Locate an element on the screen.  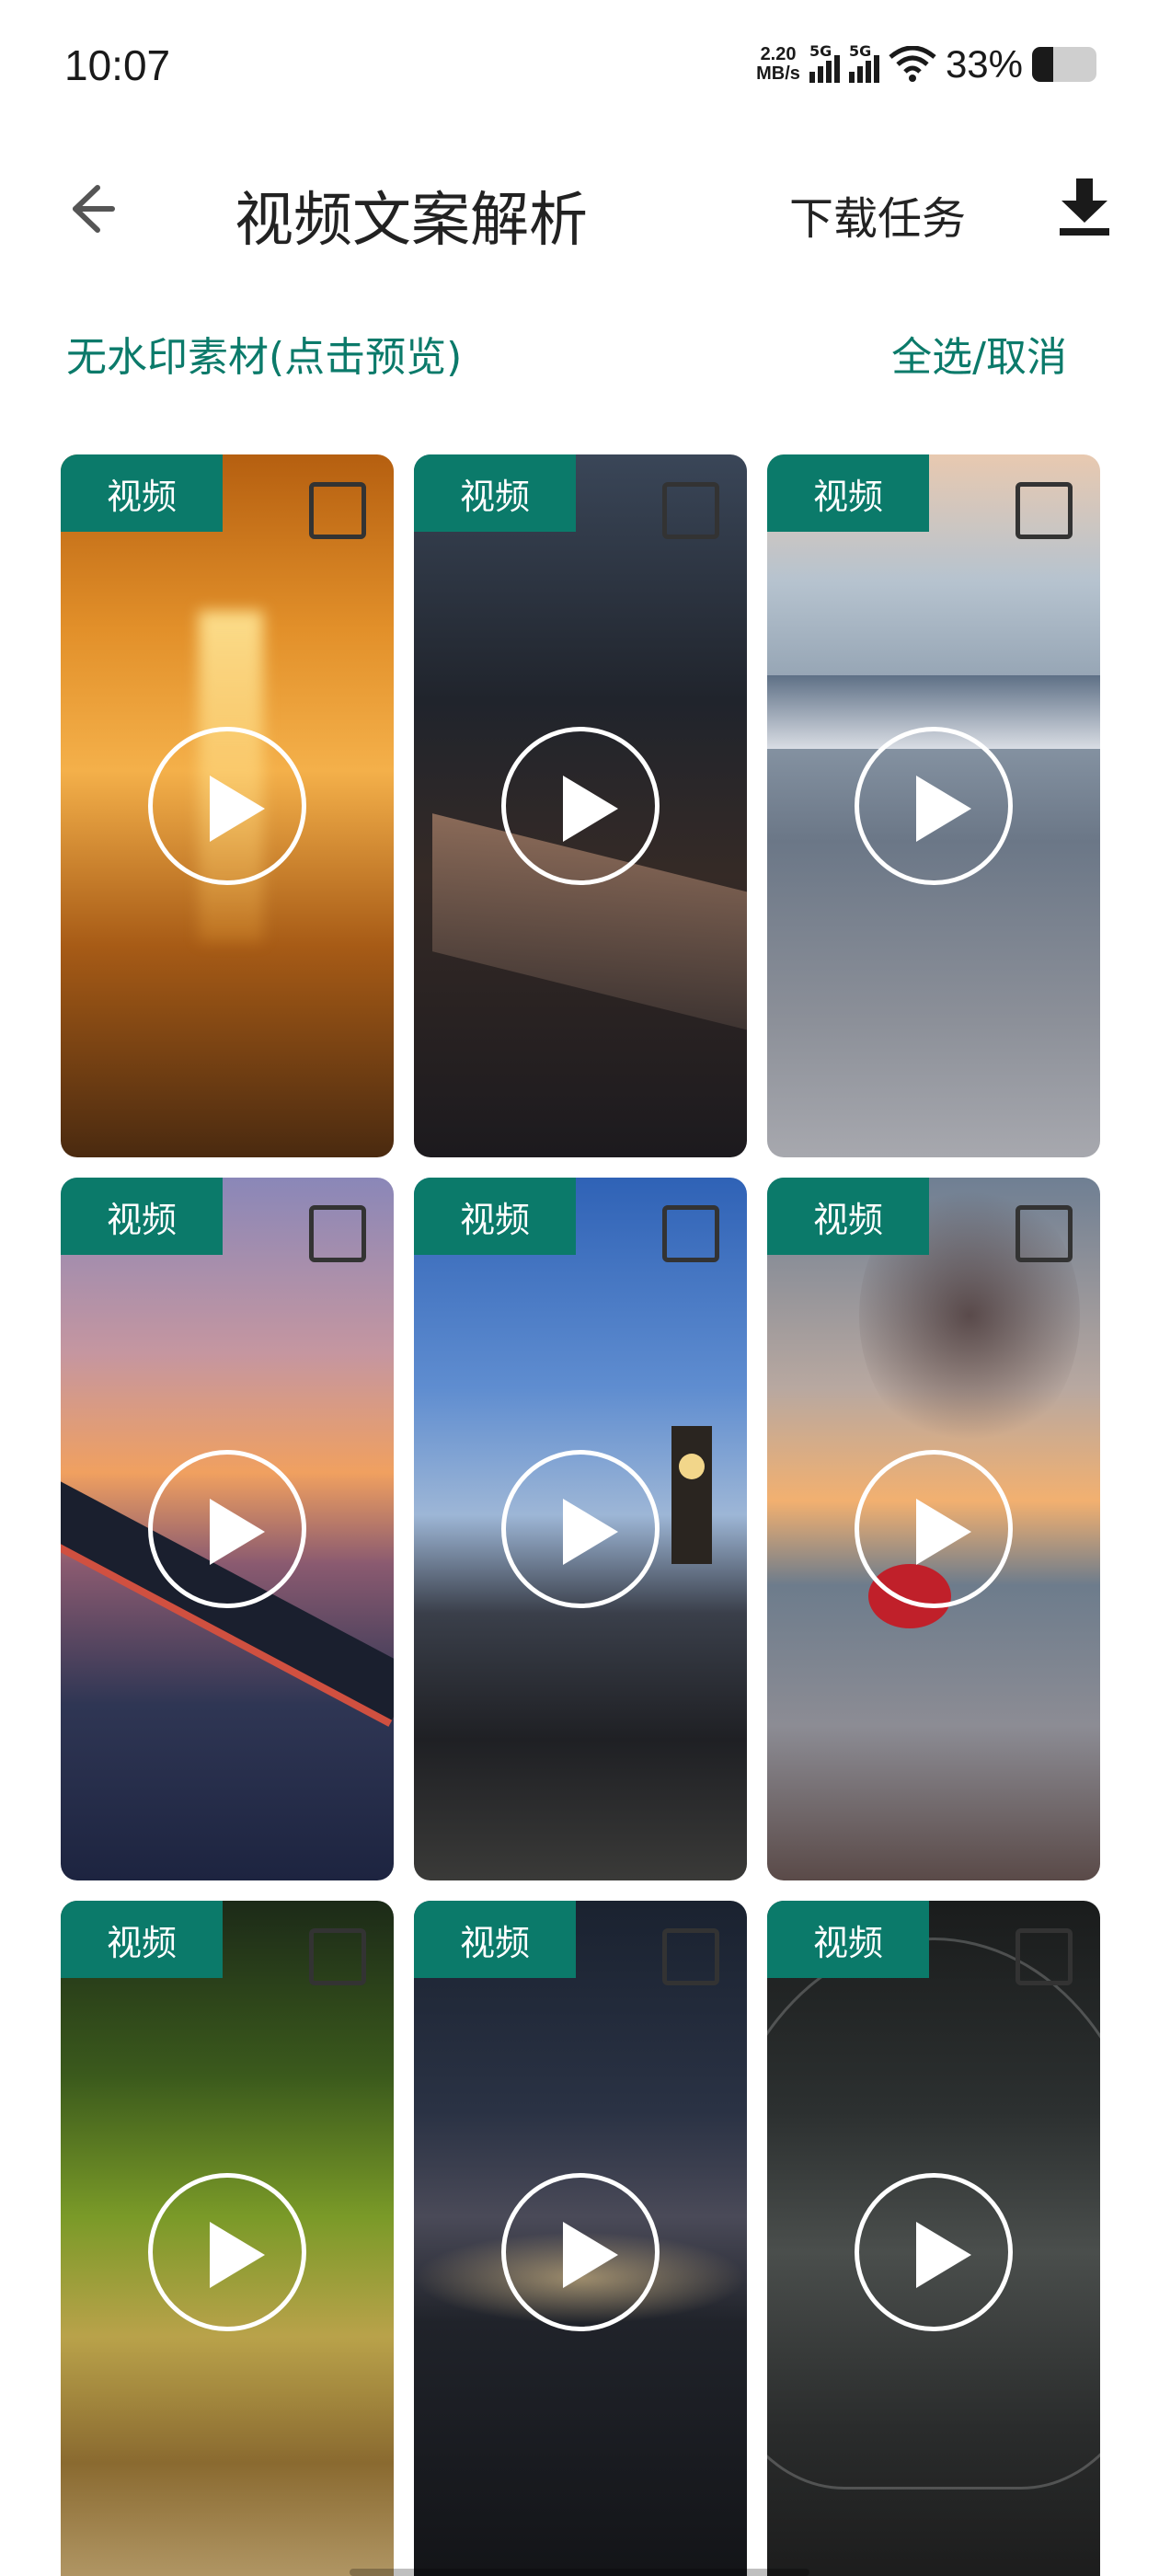
page-title: 视频文案解析 is located at coordinates (411, 221).